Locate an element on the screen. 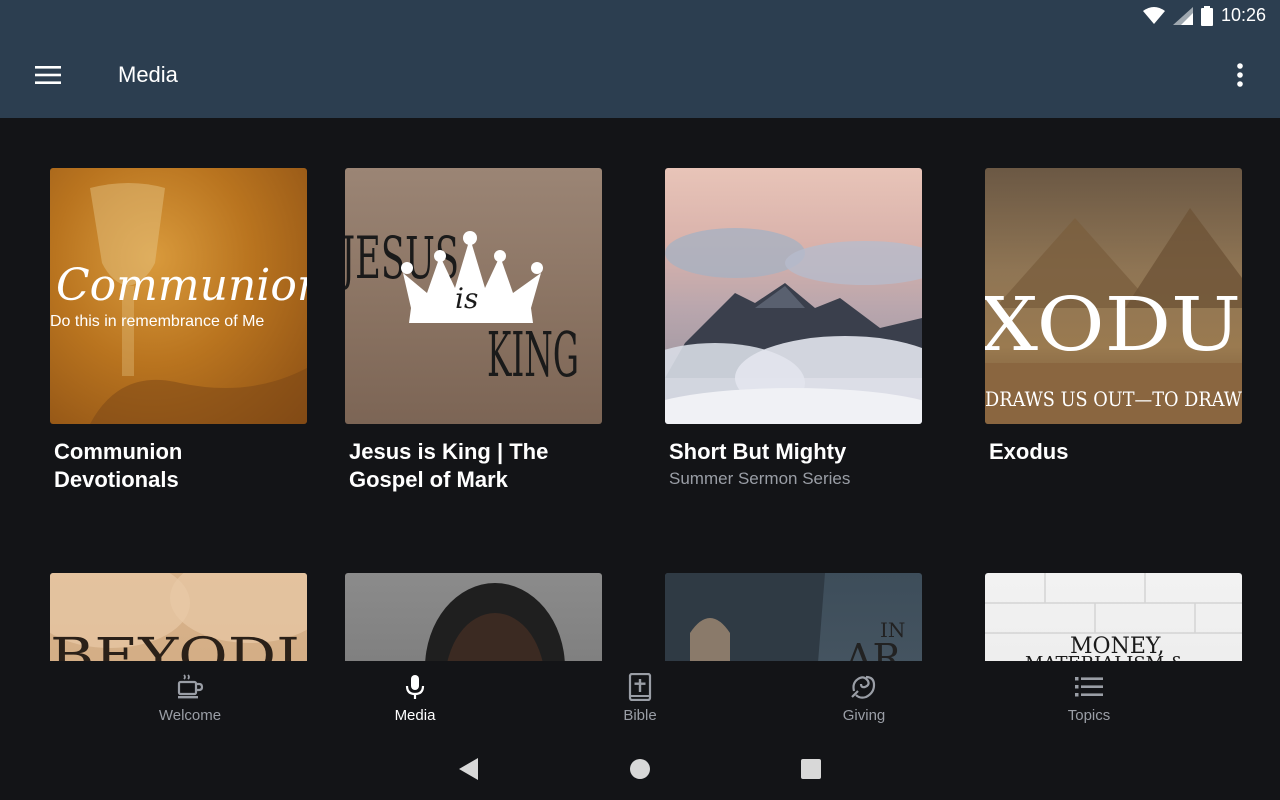 The image size is (1280, 800). nav-item-media: Media is located at coordinates (415, 698).